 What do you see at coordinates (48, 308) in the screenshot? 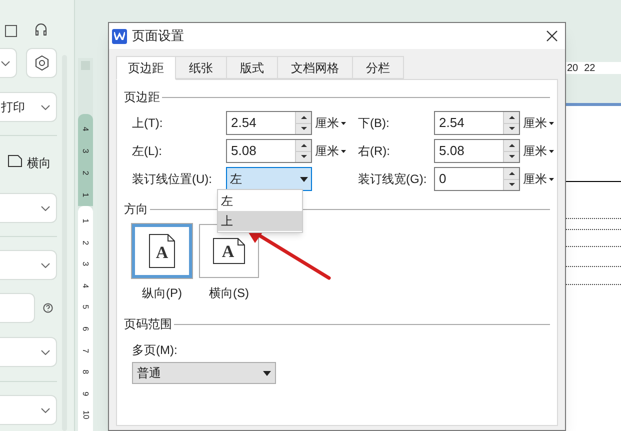
I see `help-icon` at bounding box center [48, 308].